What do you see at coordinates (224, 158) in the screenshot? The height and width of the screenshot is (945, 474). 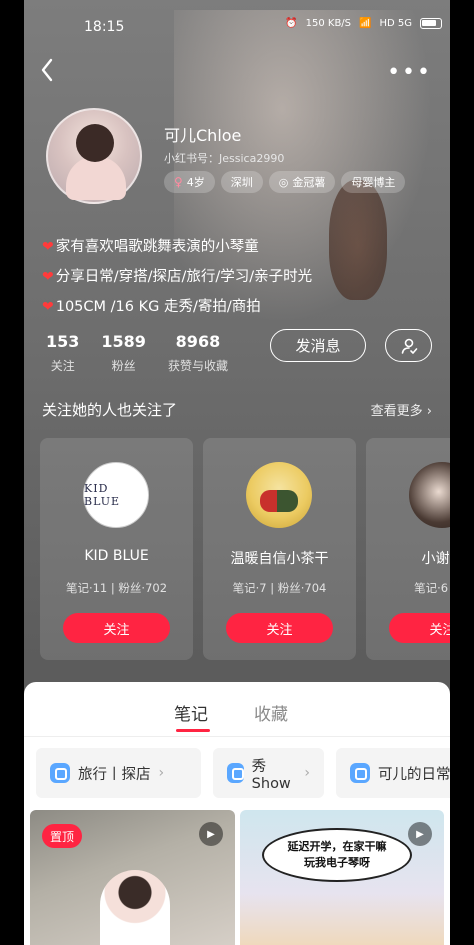 I see `account-id: 小红书号：Jessica2990` at bounding box center [224, 158].